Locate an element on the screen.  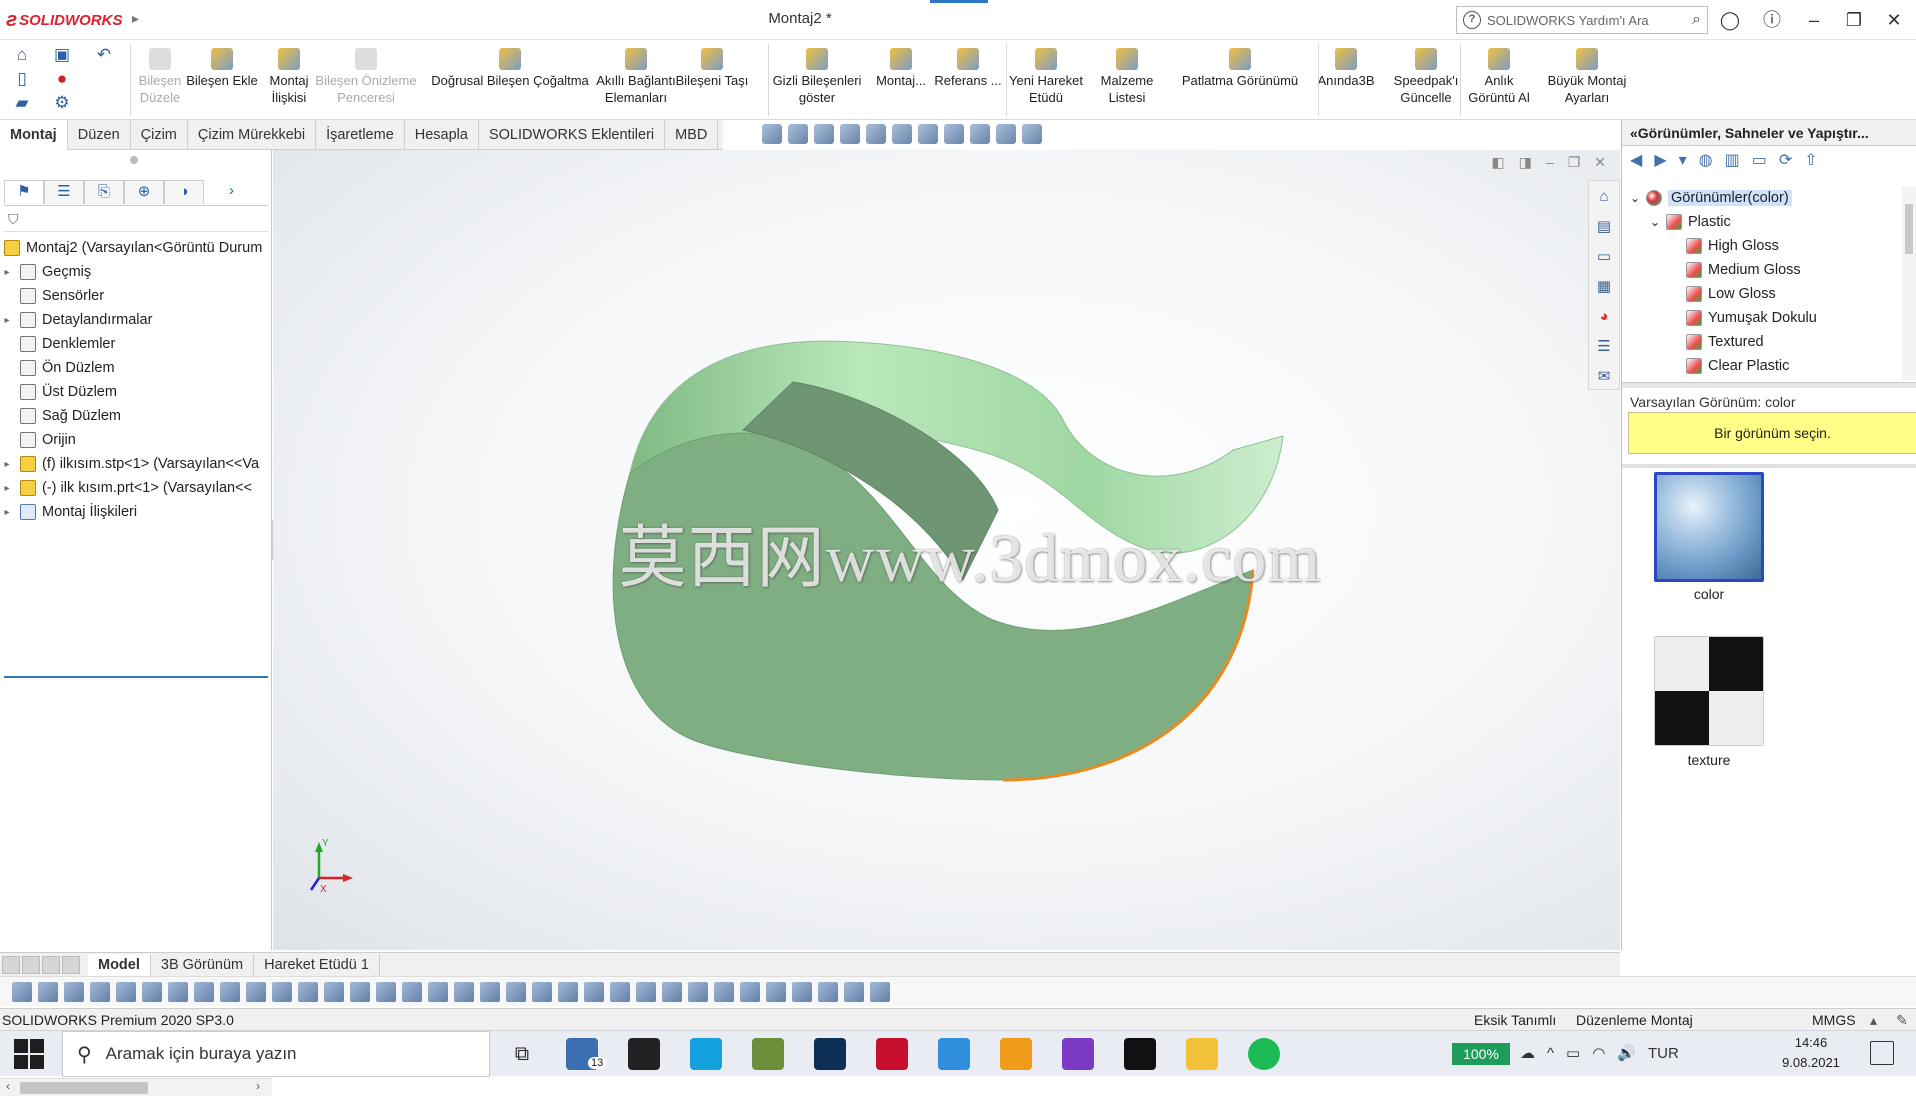
file-explorer-icon is located at coordinates (1202, 1054).